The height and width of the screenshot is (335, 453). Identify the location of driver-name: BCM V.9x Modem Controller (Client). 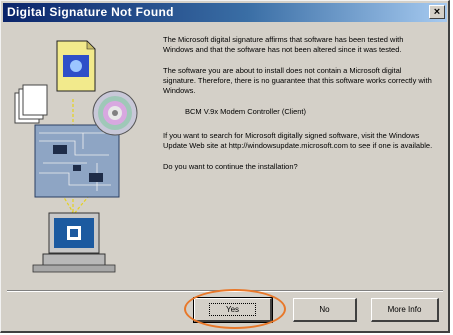
(246, 111).